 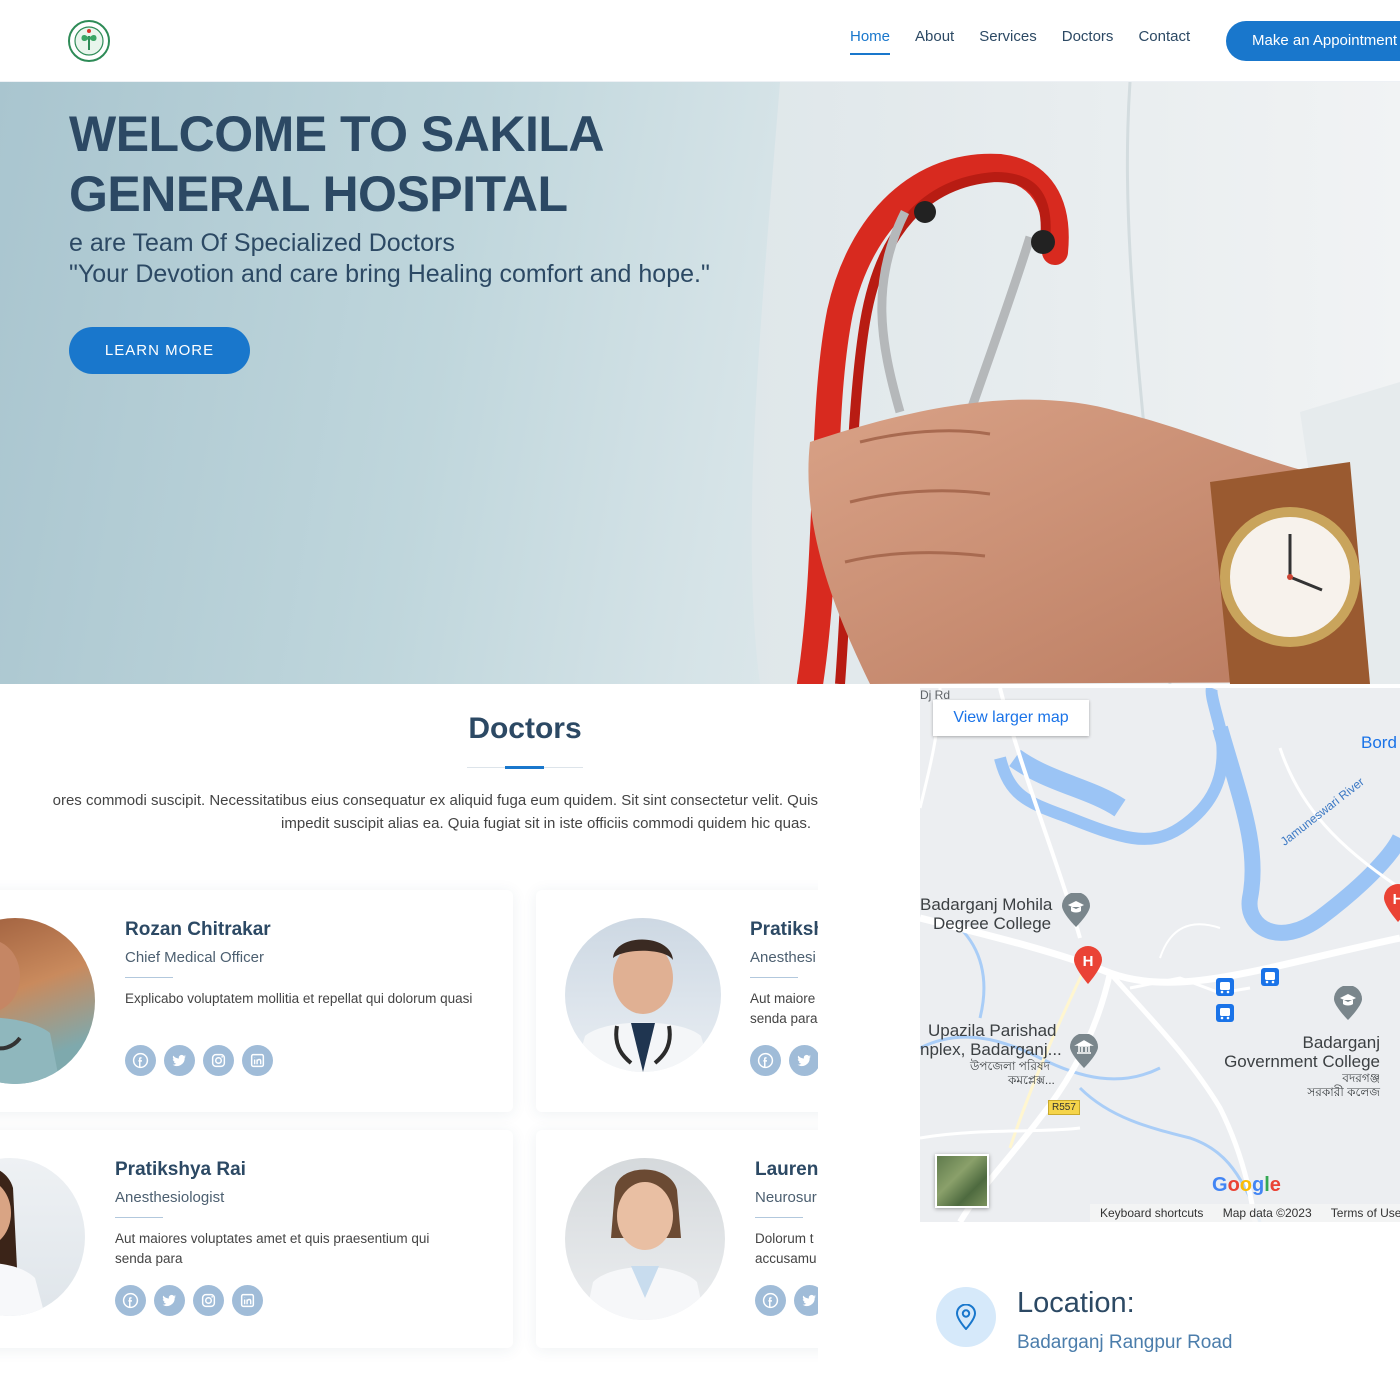 What do you see at coordinates (1302, 1061) in the screenshot?
I see `map-label-line: Government College` at bounding box center [1302, 1061].